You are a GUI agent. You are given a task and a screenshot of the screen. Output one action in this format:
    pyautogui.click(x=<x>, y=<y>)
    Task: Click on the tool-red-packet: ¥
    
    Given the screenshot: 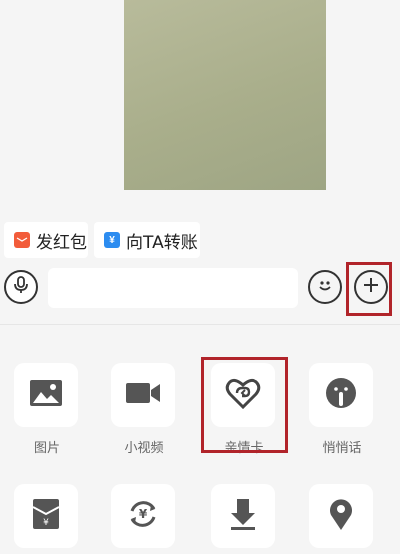 What is the action you would take?
    pyautogui.click(x=47, y=519)
    